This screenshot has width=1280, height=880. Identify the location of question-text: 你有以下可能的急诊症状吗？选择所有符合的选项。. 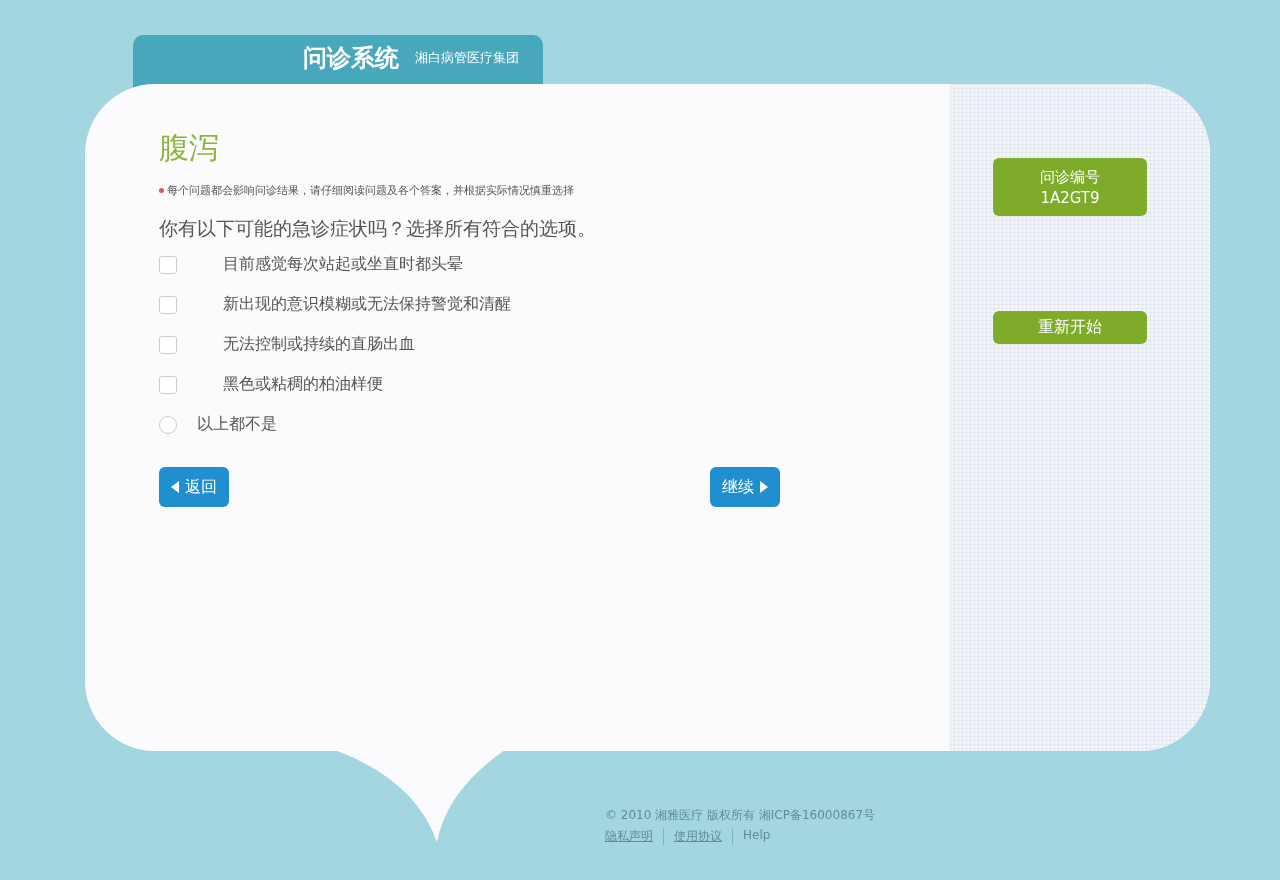
(378, 228).